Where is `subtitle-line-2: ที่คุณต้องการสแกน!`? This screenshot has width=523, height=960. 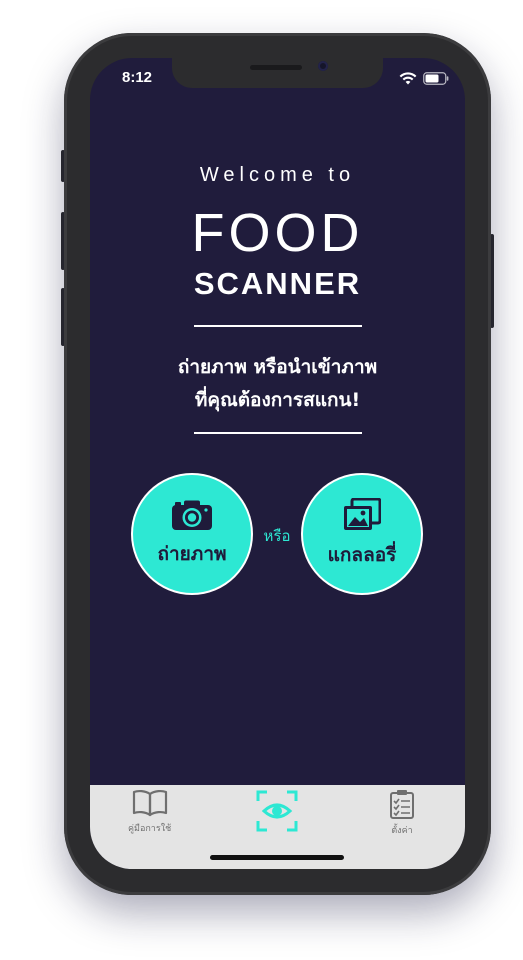
subtitle-line-2: ที่คุณต้องการสแกน! is located at coordinates (277, 400).